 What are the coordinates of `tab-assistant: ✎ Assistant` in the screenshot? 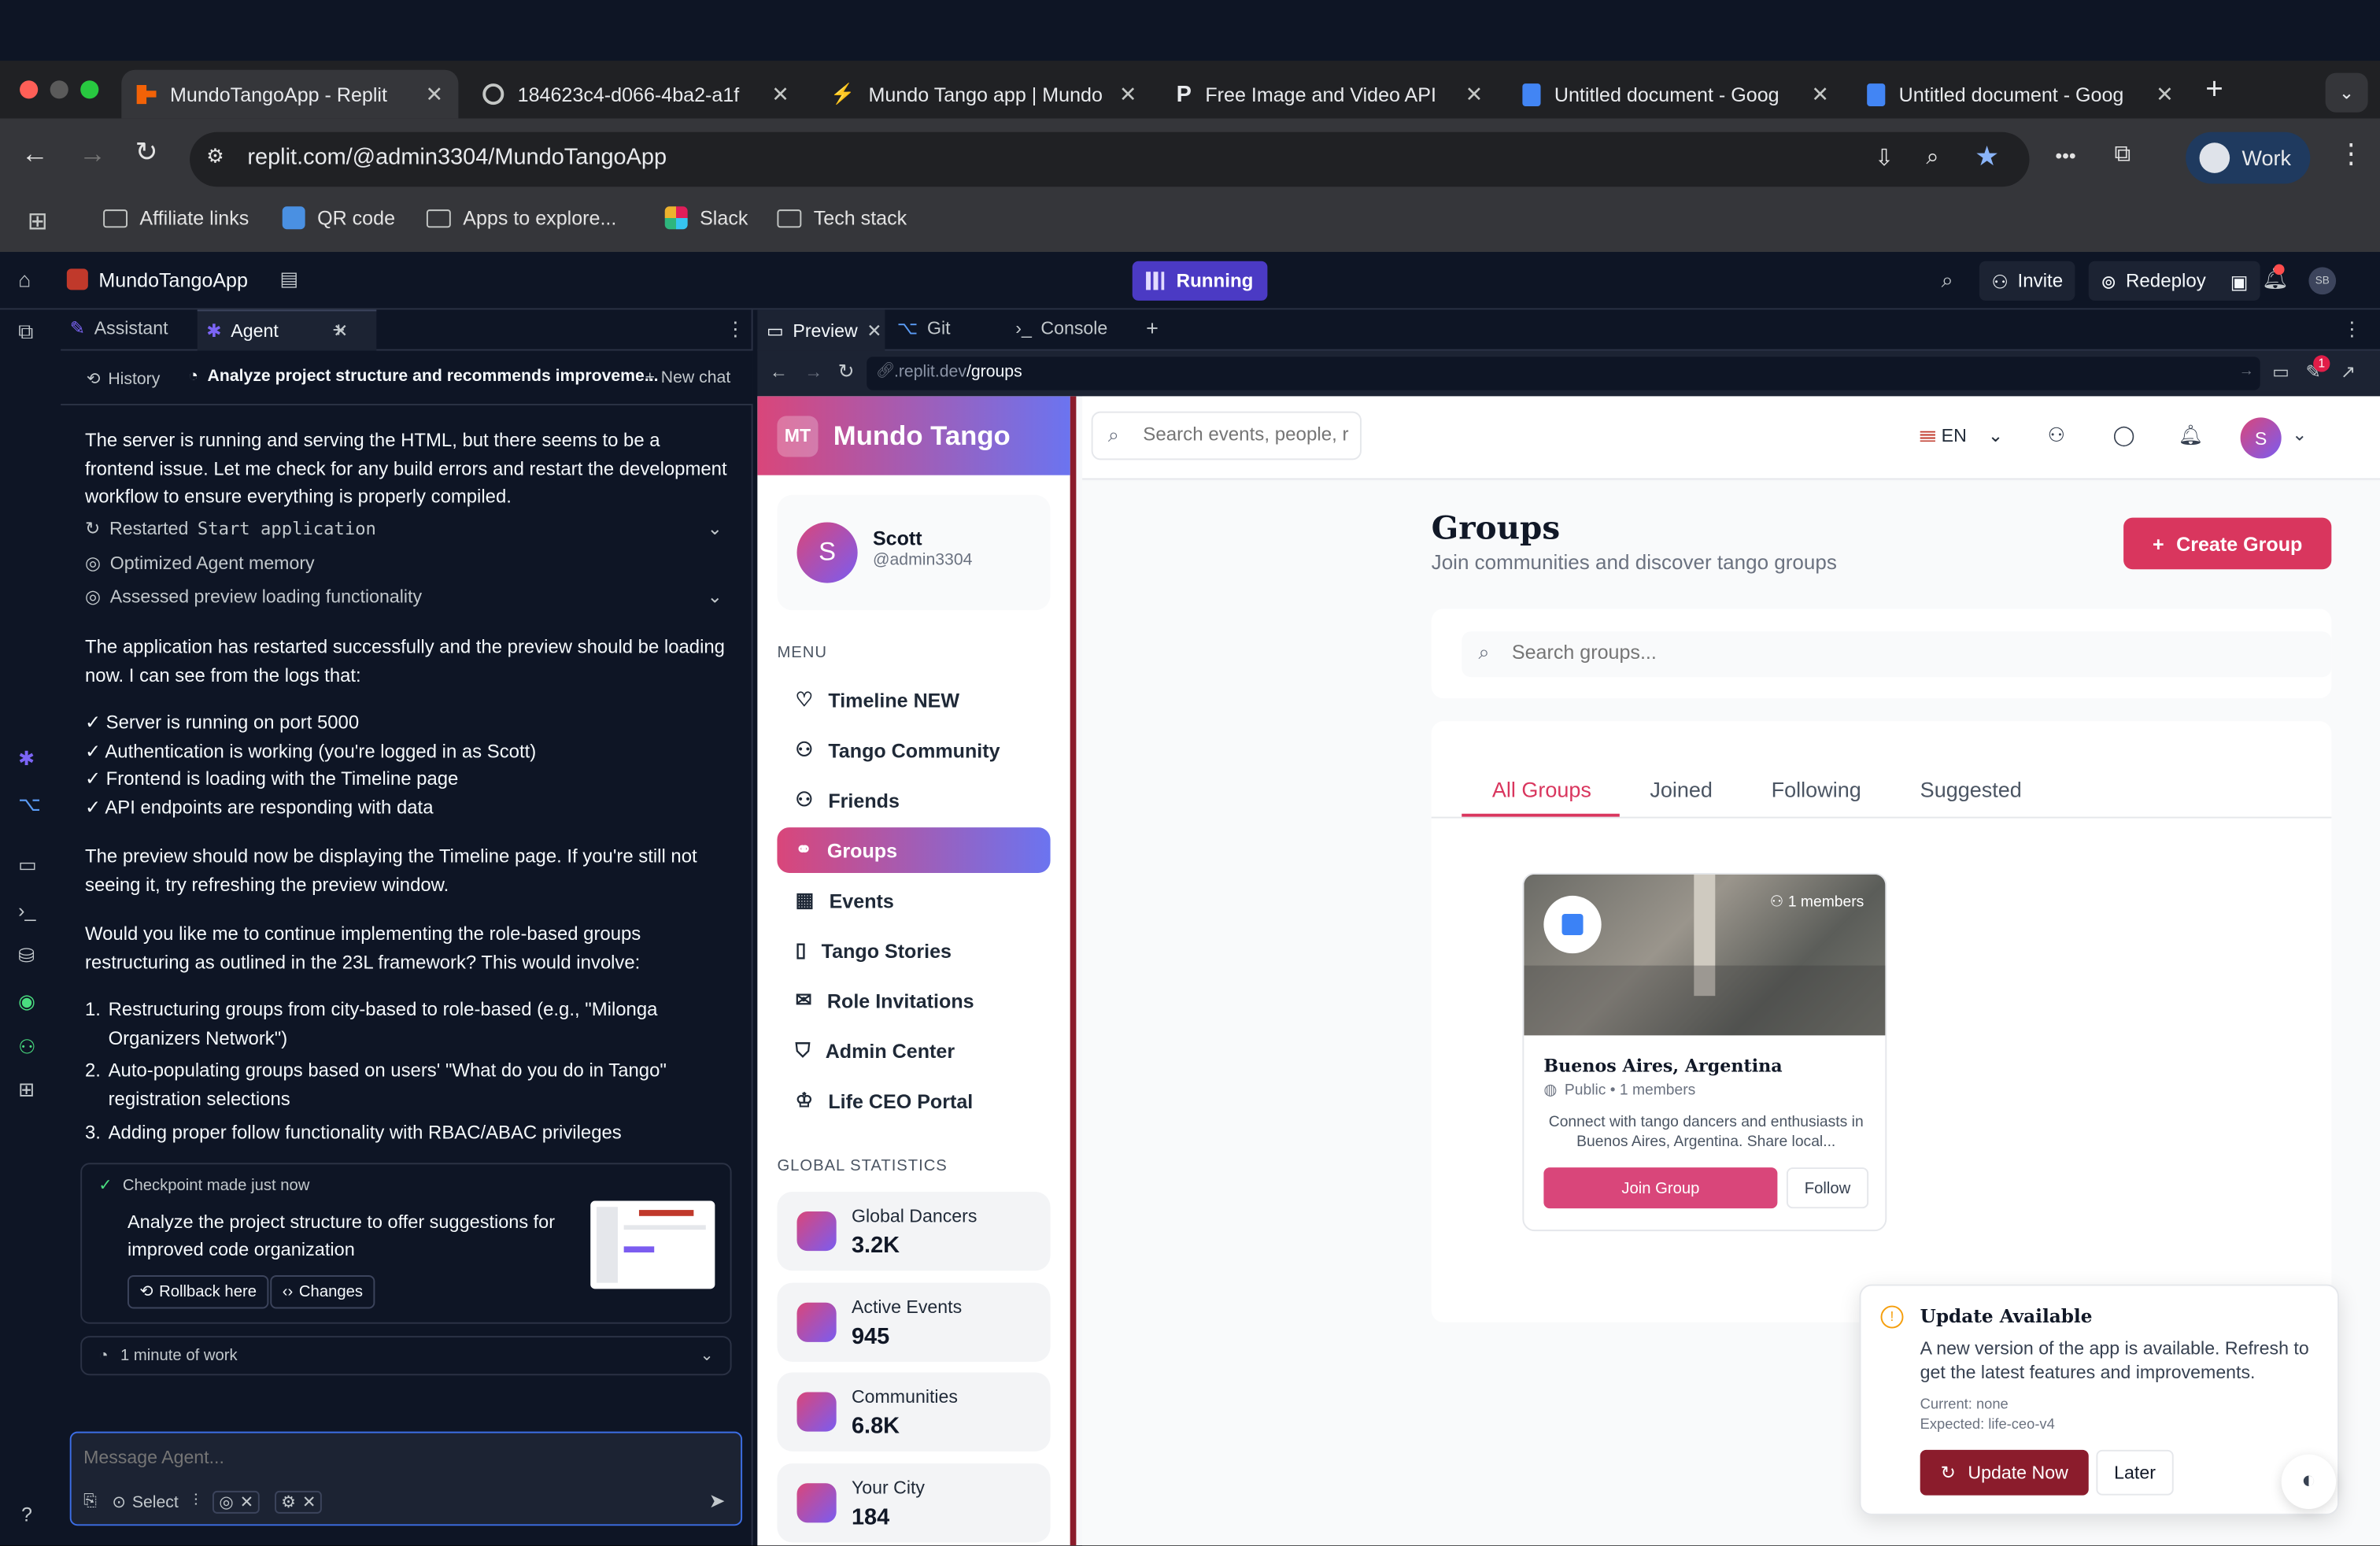 It's located at (119, 327).